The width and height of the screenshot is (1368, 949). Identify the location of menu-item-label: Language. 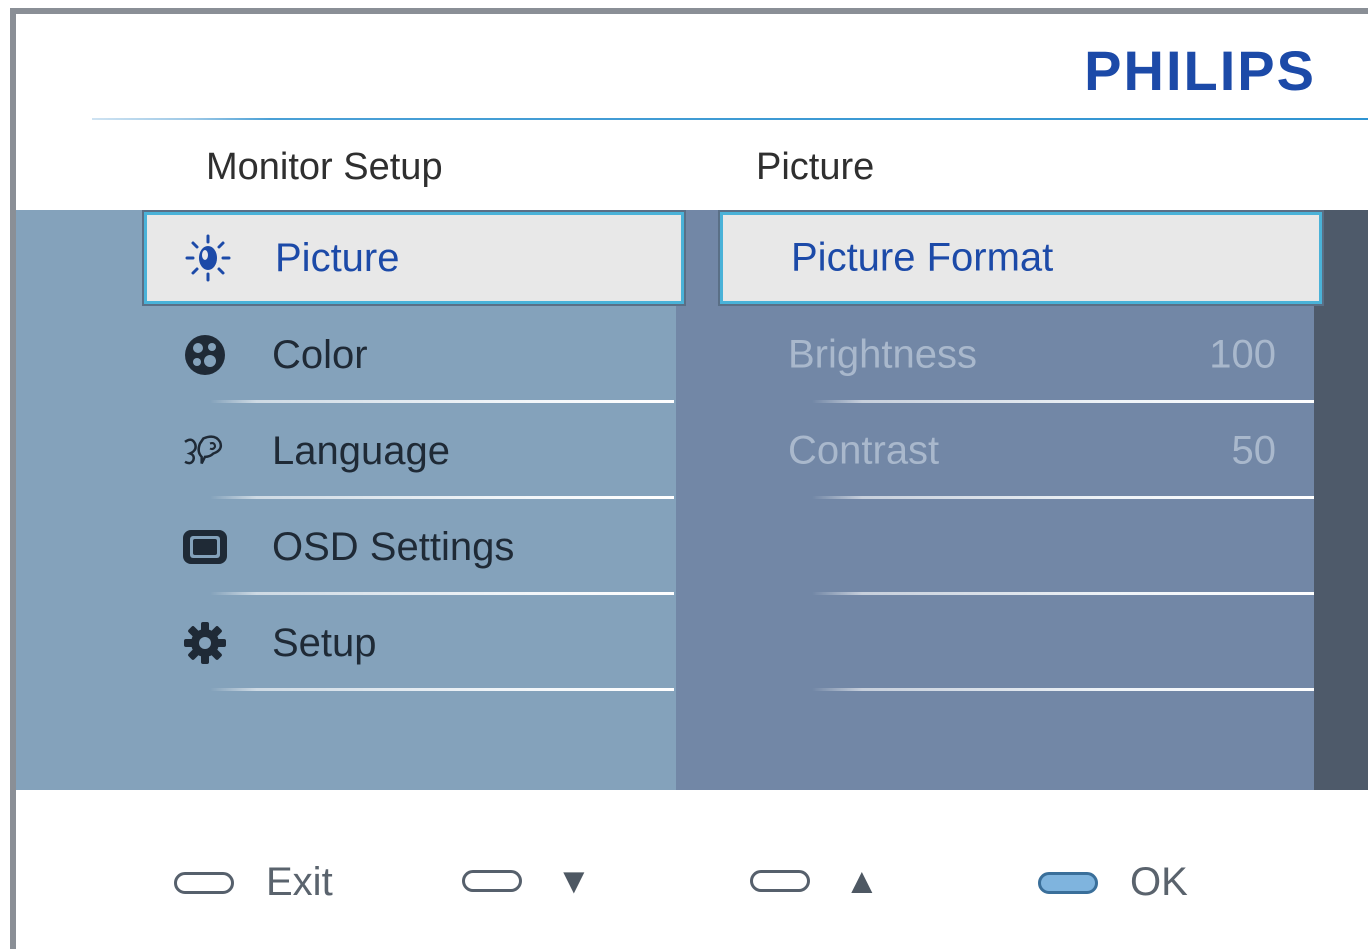
(361, 450).